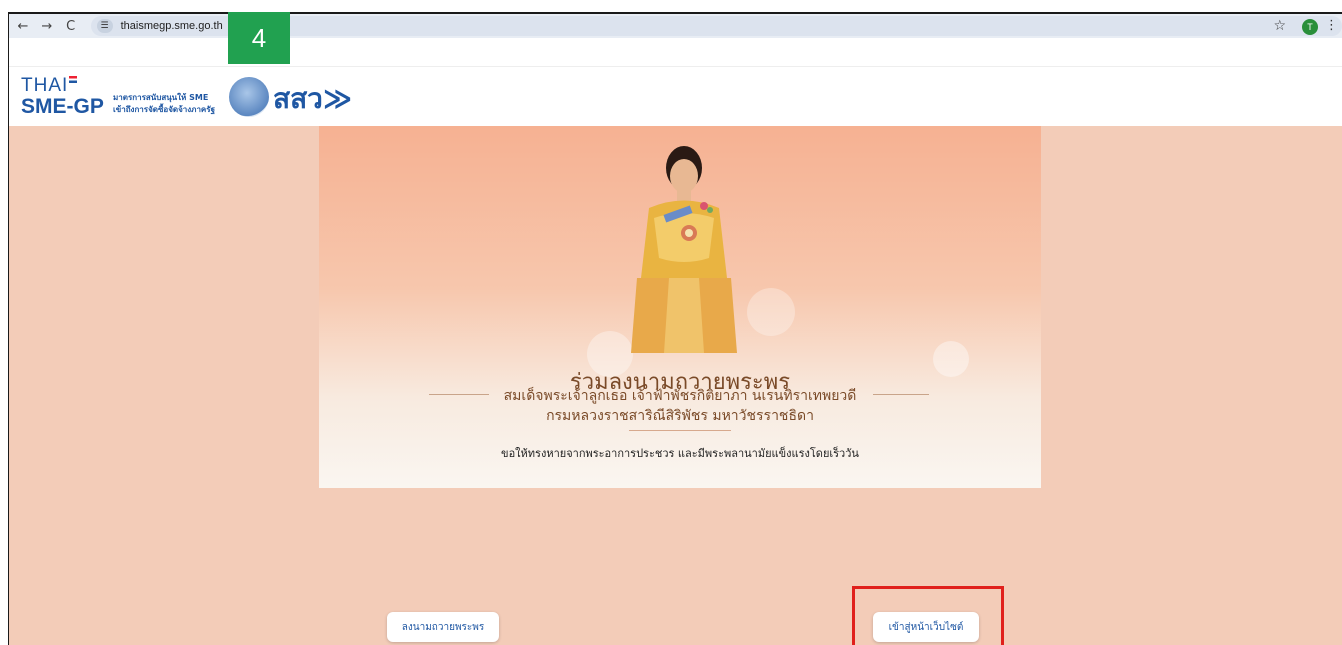  I want to click on step-badge: 4, so click(259, 38).